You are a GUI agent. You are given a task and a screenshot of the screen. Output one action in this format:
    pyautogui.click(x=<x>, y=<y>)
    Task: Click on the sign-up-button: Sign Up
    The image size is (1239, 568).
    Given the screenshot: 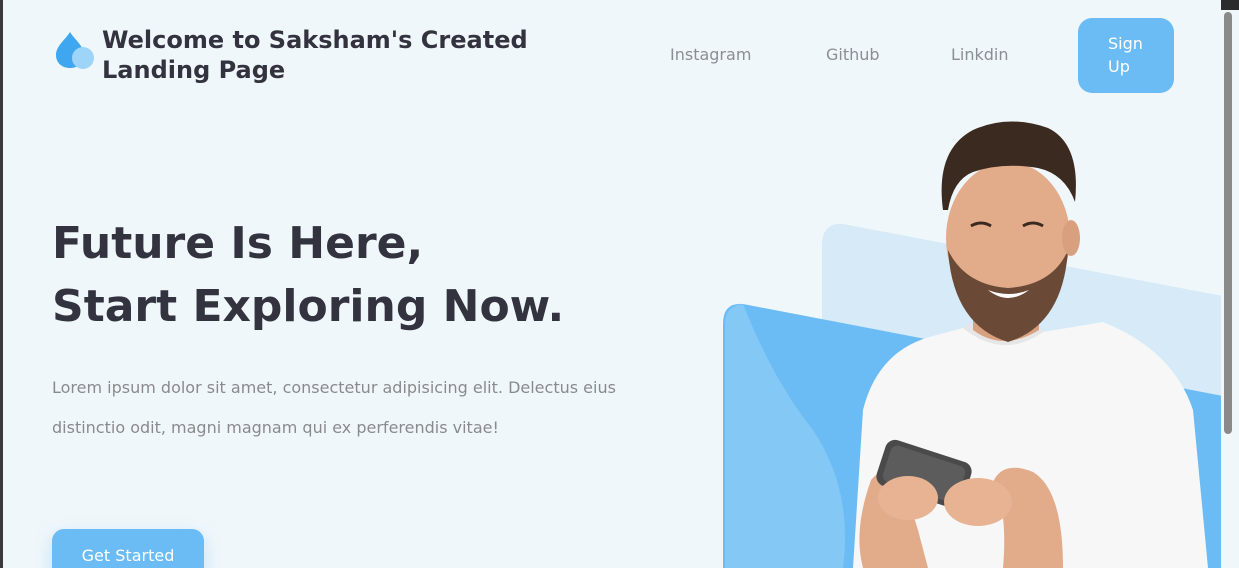 What is the action you would take?
    pyautogui.click(x=1126, y=55)
    